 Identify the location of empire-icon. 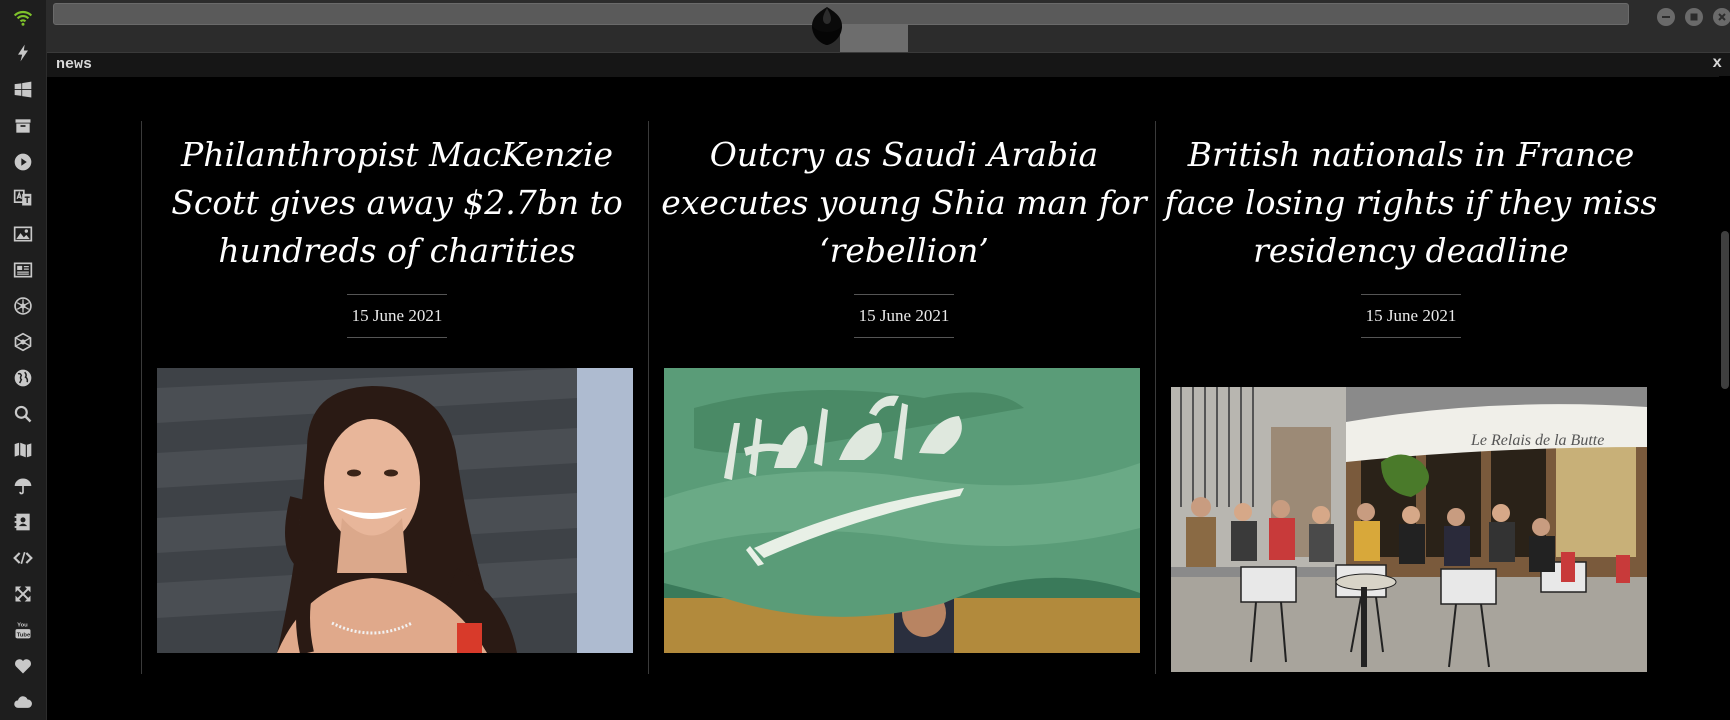
(23, 342).